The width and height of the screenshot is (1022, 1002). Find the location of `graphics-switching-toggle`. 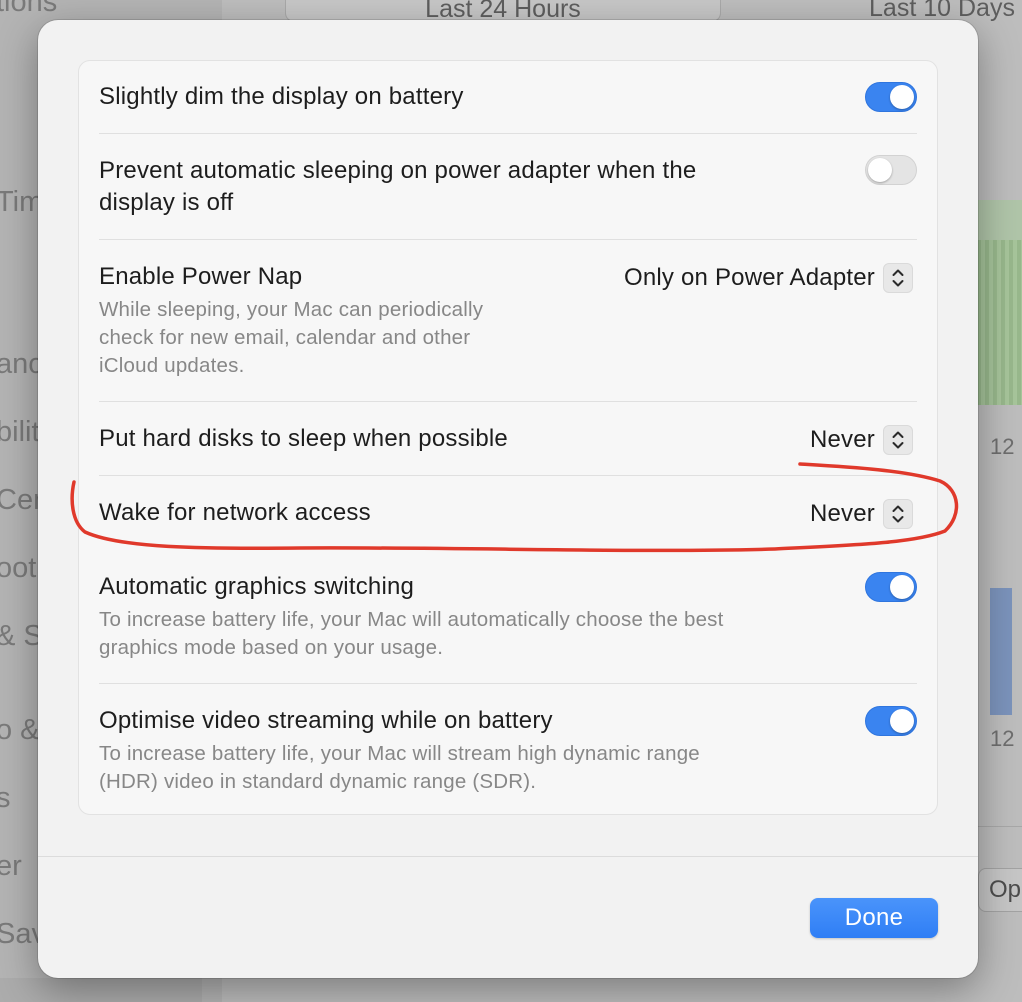

graphics-switching-toggle is located at coordinates (891, 587).